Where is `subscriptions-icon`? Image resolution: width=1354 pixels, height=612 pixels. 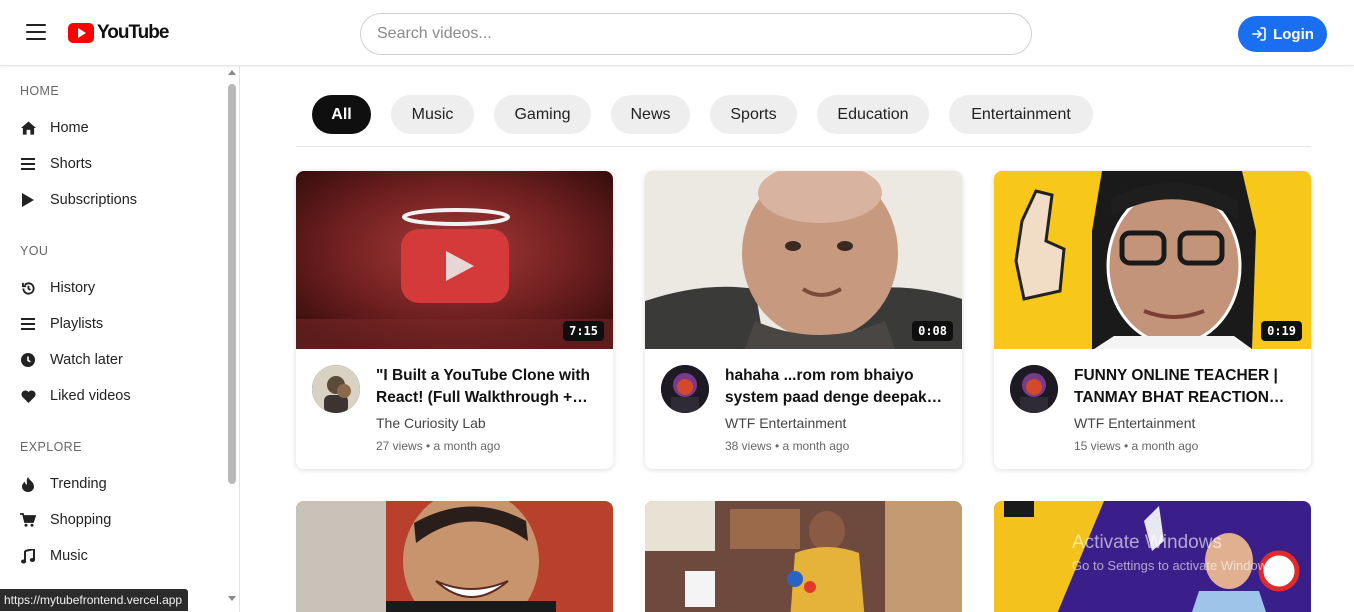
subscriptions-icon is located at coordinates (28, 200).